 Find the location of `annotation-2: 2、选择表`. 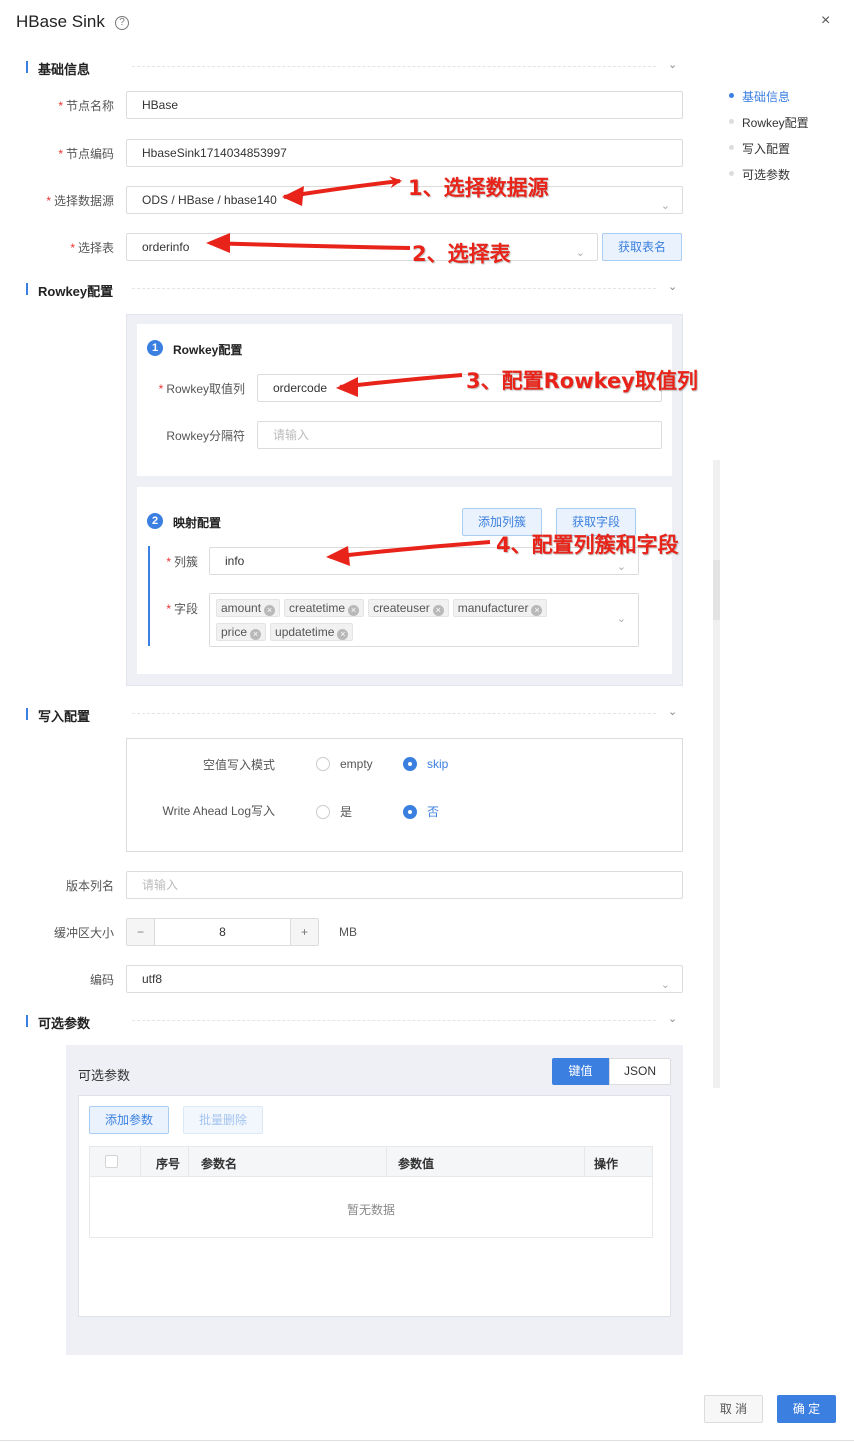

annotation-2: 2、选择表 is located at coordinates (461, 254).